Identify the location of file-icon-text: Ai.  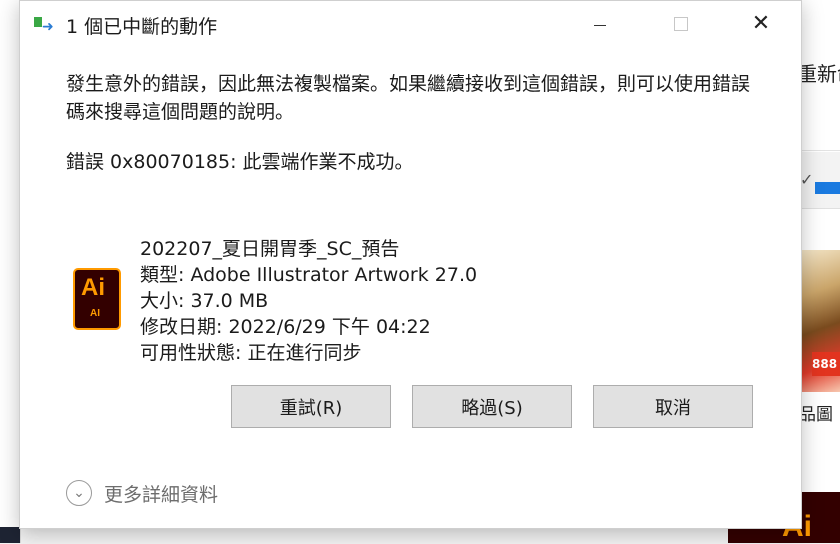
(93, 287).